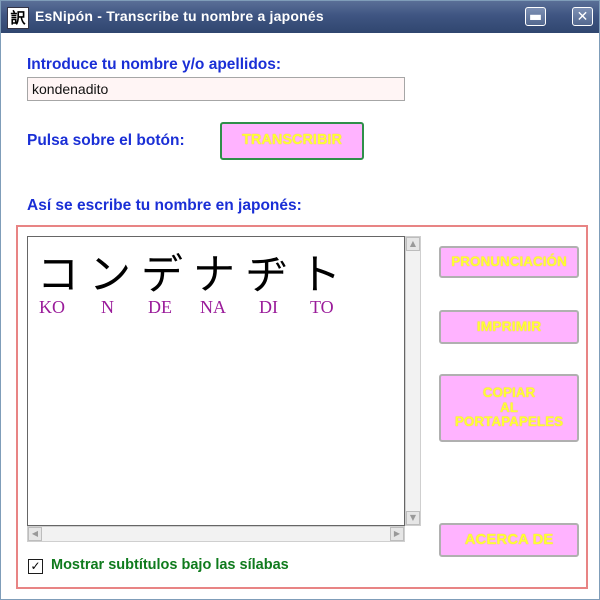 This screenshot has height=600, width=600. What do you see at coordinates (582, 16) in the screenshot?
I see `close-button: ✕` at bounding box center [582, 16].